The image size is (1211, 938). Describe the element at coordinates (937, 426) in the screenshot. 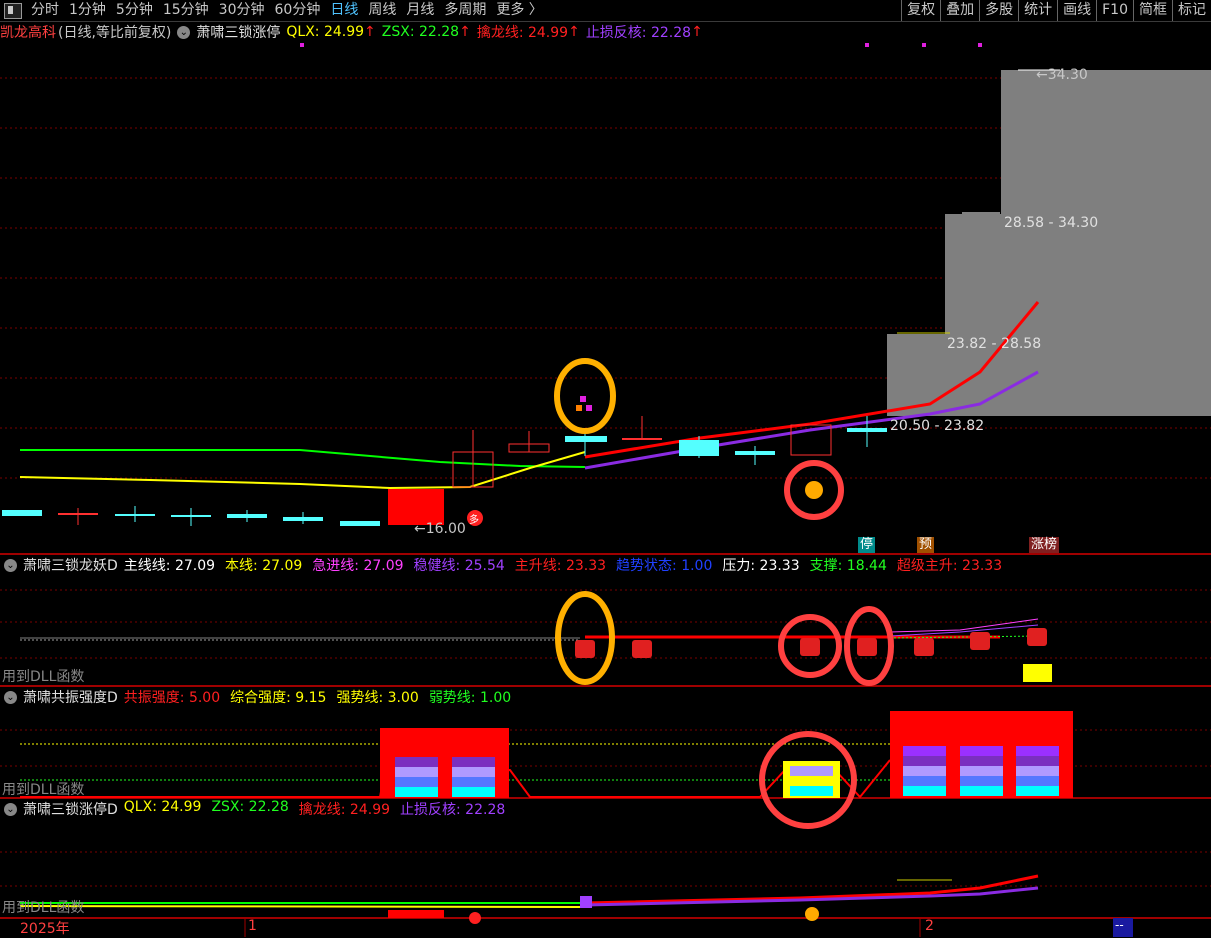

I see `zone-label-low: 20.50 - 23.82` at that location.